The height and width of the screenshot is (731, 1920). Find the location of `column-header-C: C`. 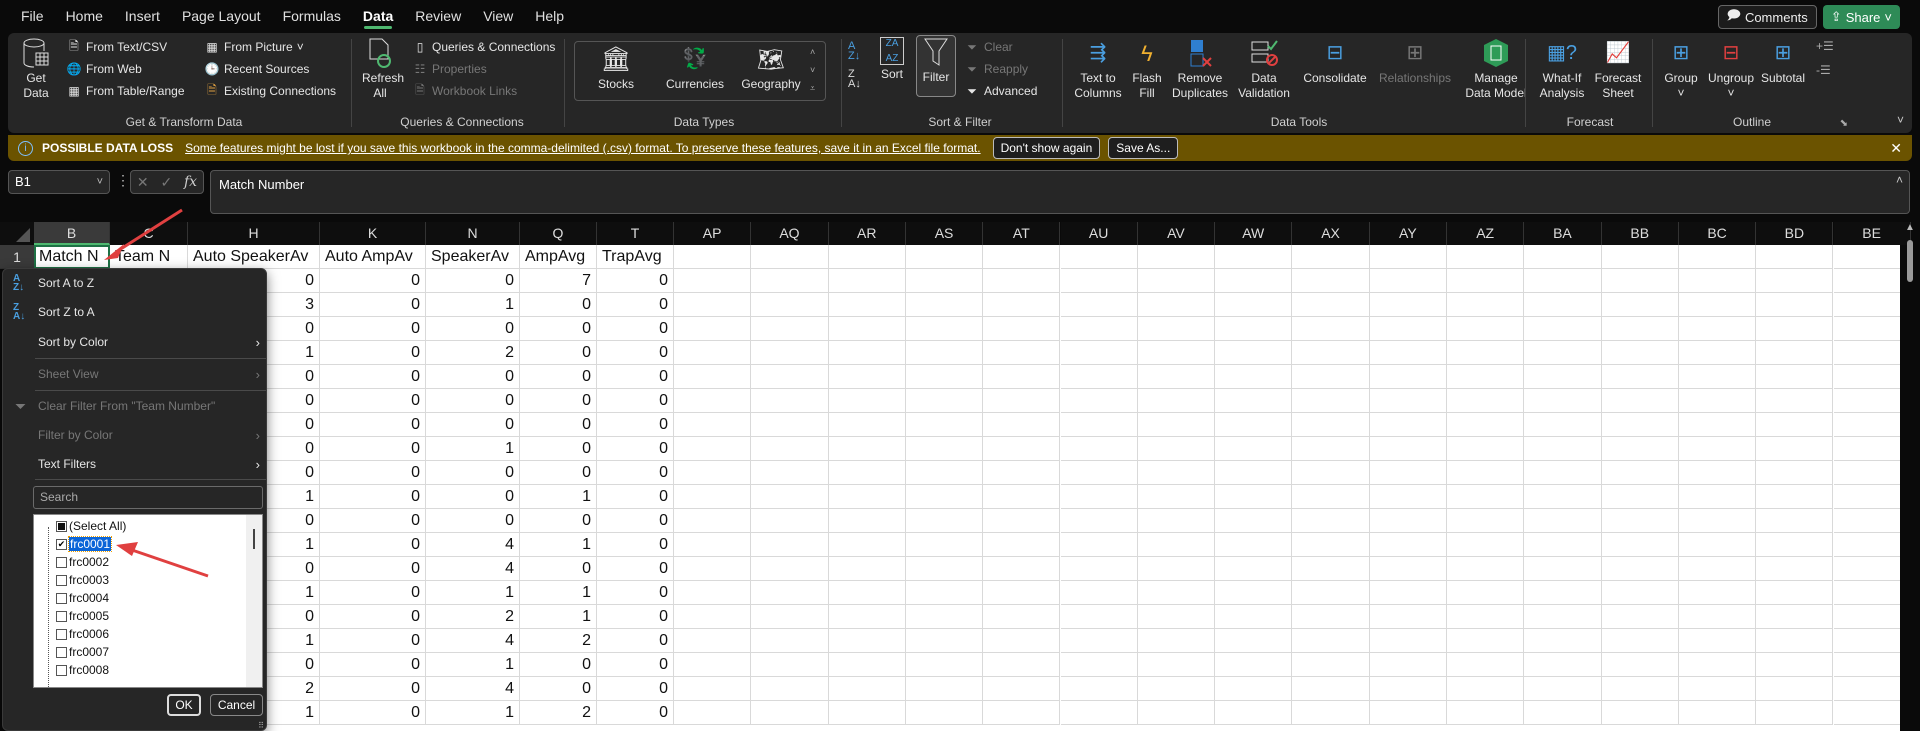

column-header-C: C is located at coordinates (149, 233).